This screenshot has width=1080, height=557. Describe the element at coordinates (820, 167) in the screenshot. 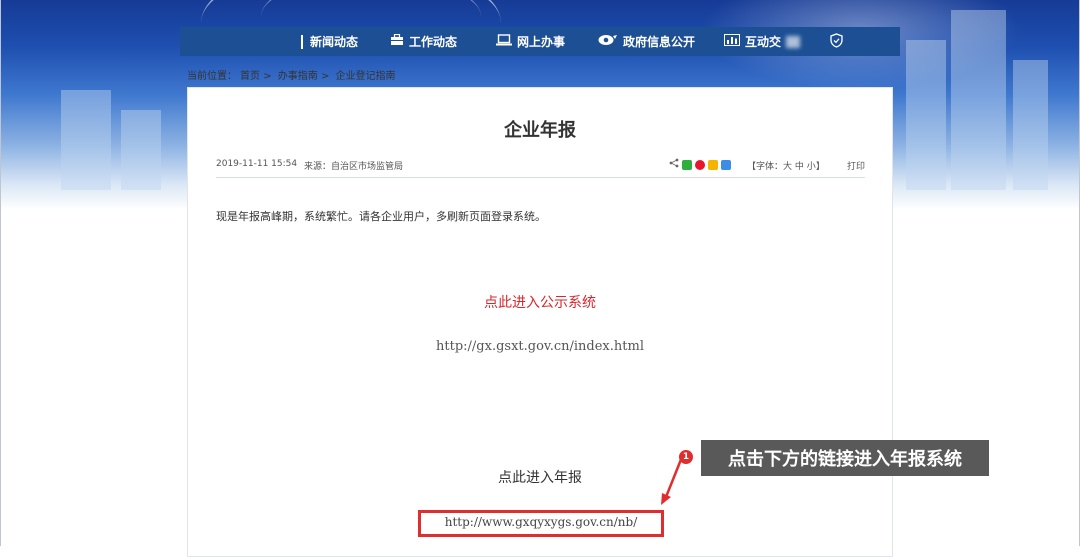

I see `font-size-suffix: 】` at that location.